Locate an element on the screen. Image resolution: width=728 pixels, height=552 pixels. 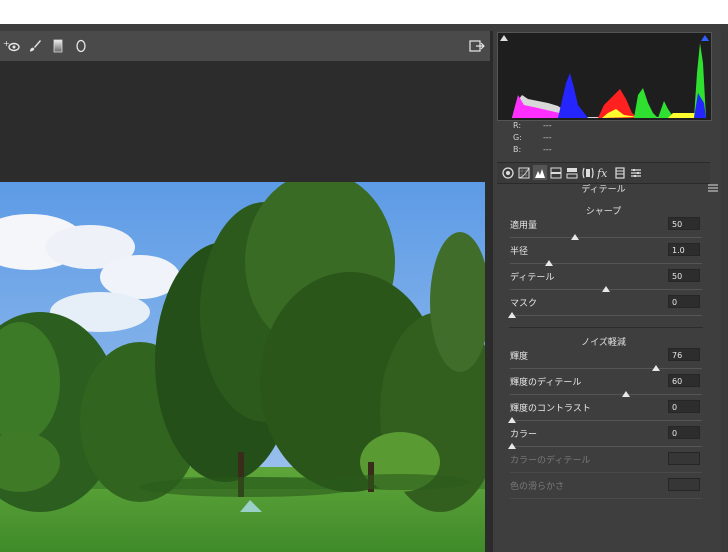
color-detail-track is located at coordinates (606, 472).